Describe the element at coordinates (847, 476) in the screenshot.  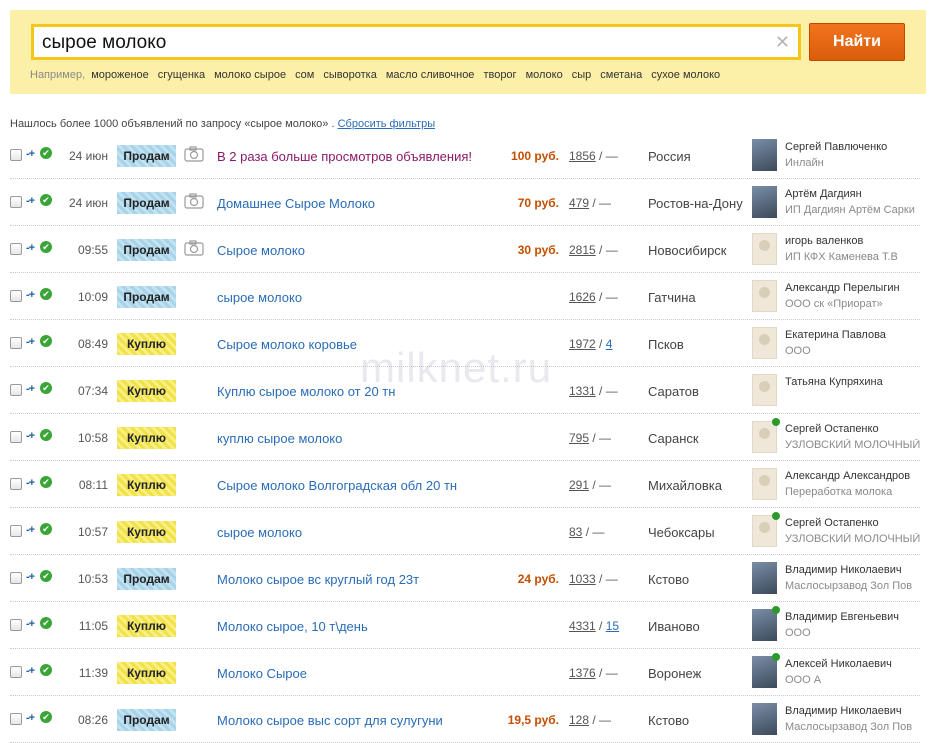
I see `seller-name: Александр Александров` at that location.